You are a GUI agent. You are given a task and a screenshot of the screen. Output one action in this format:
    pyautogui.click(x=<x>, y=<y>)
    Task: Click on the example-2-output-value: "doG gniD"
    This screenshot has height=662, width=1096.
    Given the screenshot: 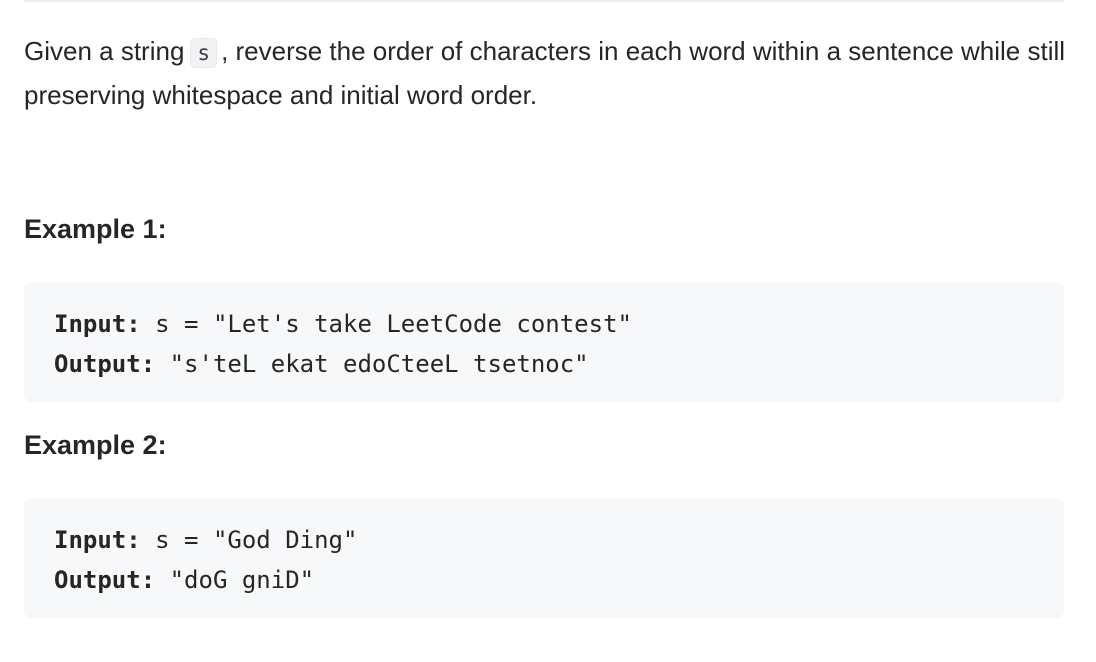 What is the action you would take?
    pyautogui.click(x=235, y=580)
    